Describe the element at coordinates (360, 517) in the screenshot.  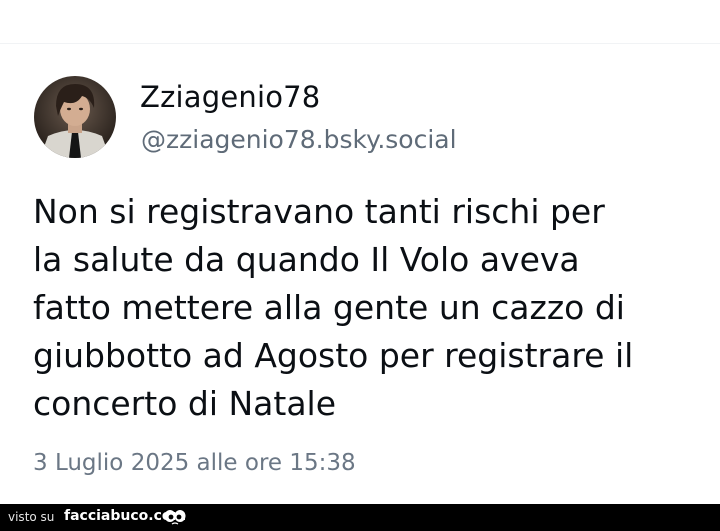
I see `watermark-bar: visto su facciabuco.com` at that location.